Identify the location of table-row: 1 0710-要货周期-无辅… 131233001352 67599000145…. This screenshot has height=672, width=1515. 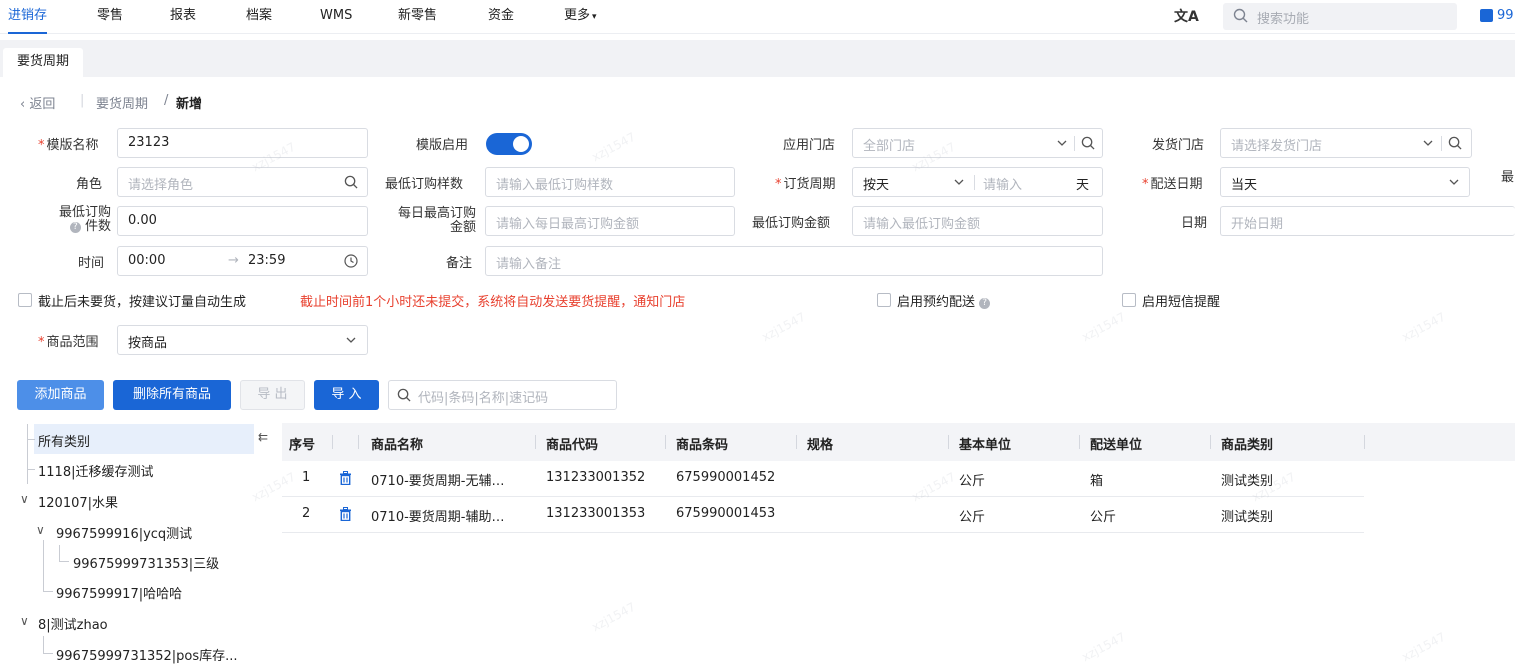
(823, 479).